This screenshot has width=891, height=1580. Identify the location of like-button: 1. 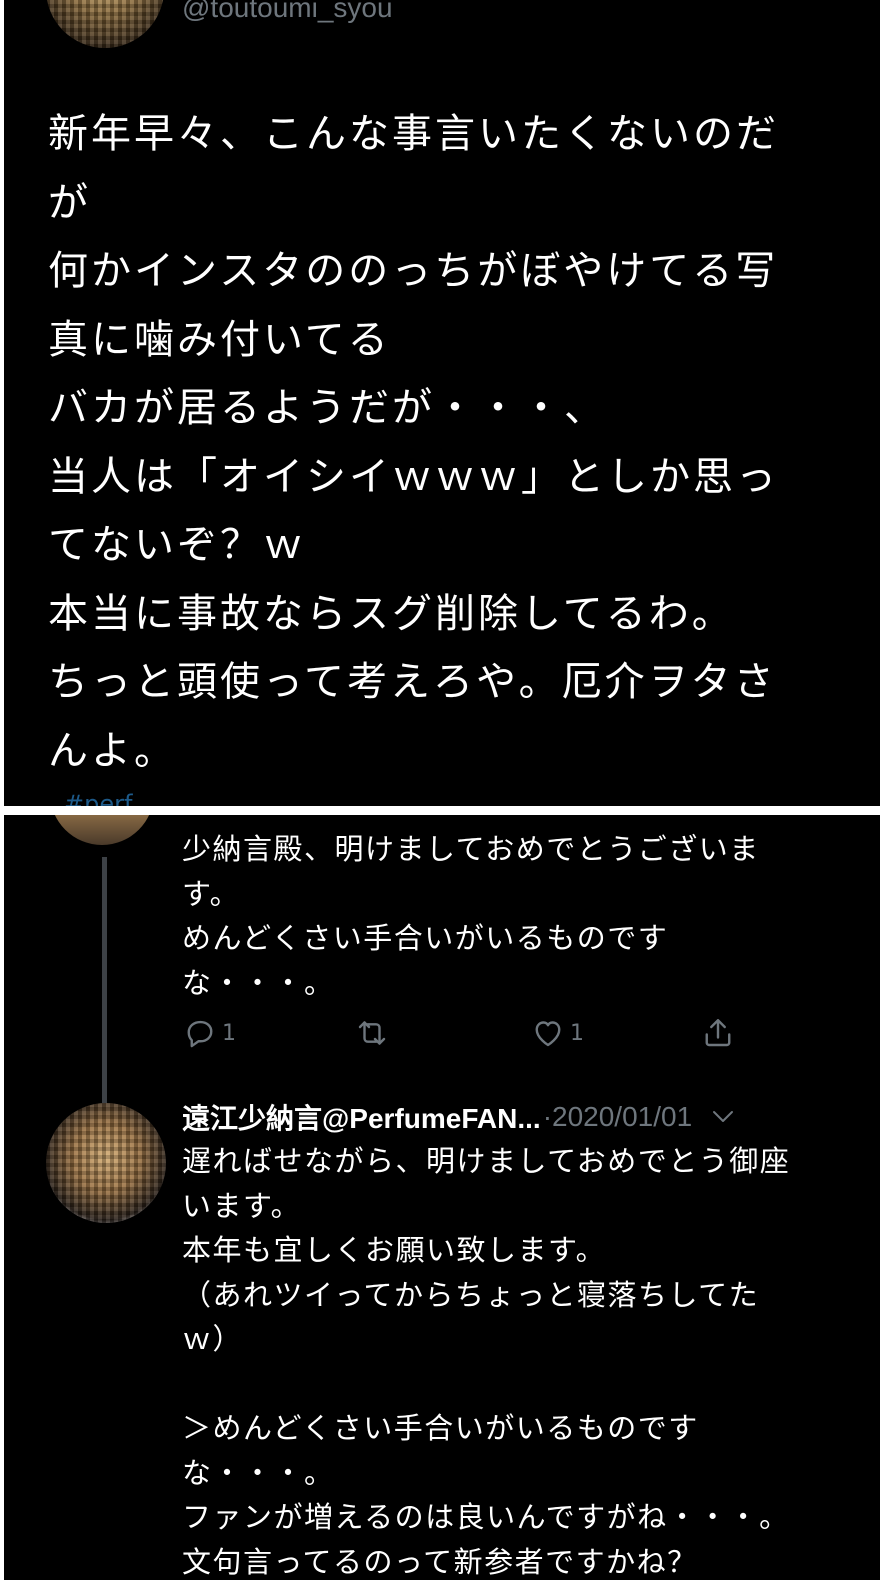
(557, 1033).